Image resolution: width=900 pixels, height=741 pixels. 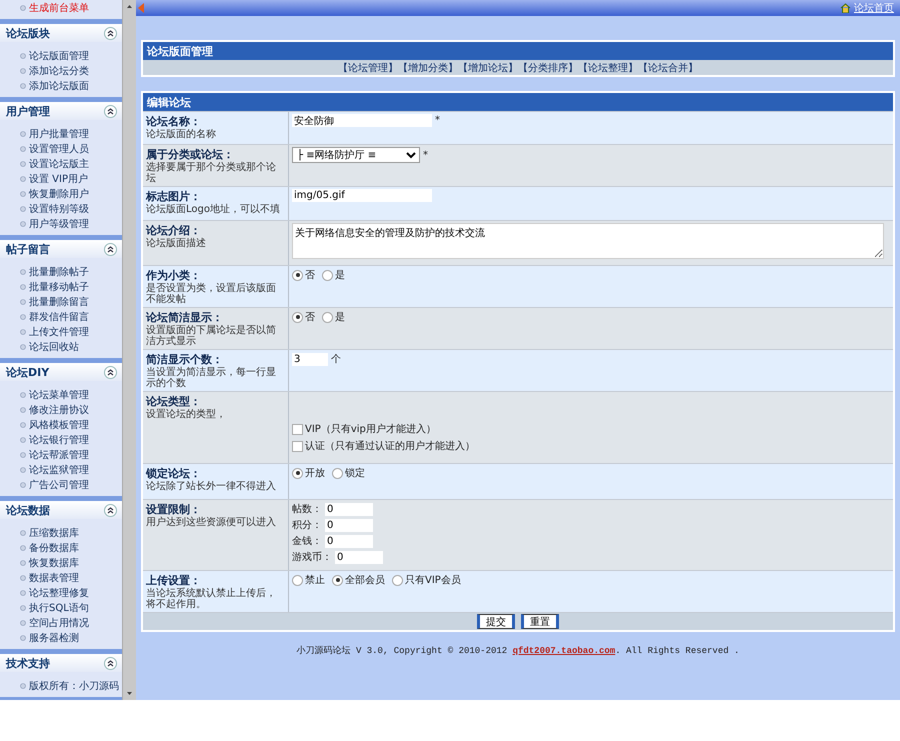 What do you see at coordinates (358, 580) in the screenshot?
I see `radio-option: 全部会员` at bounding box center [358, 580].